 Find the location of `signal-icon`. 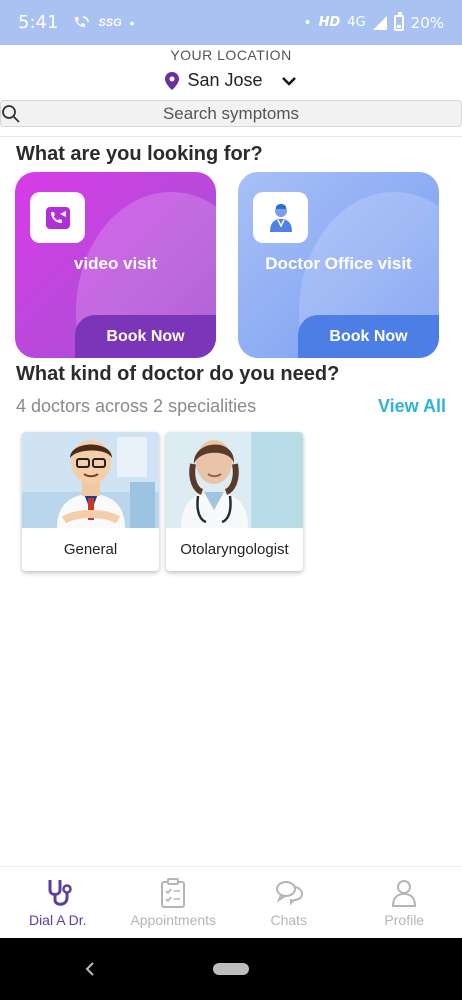

signal-icon is located at coordinates (379, 22).